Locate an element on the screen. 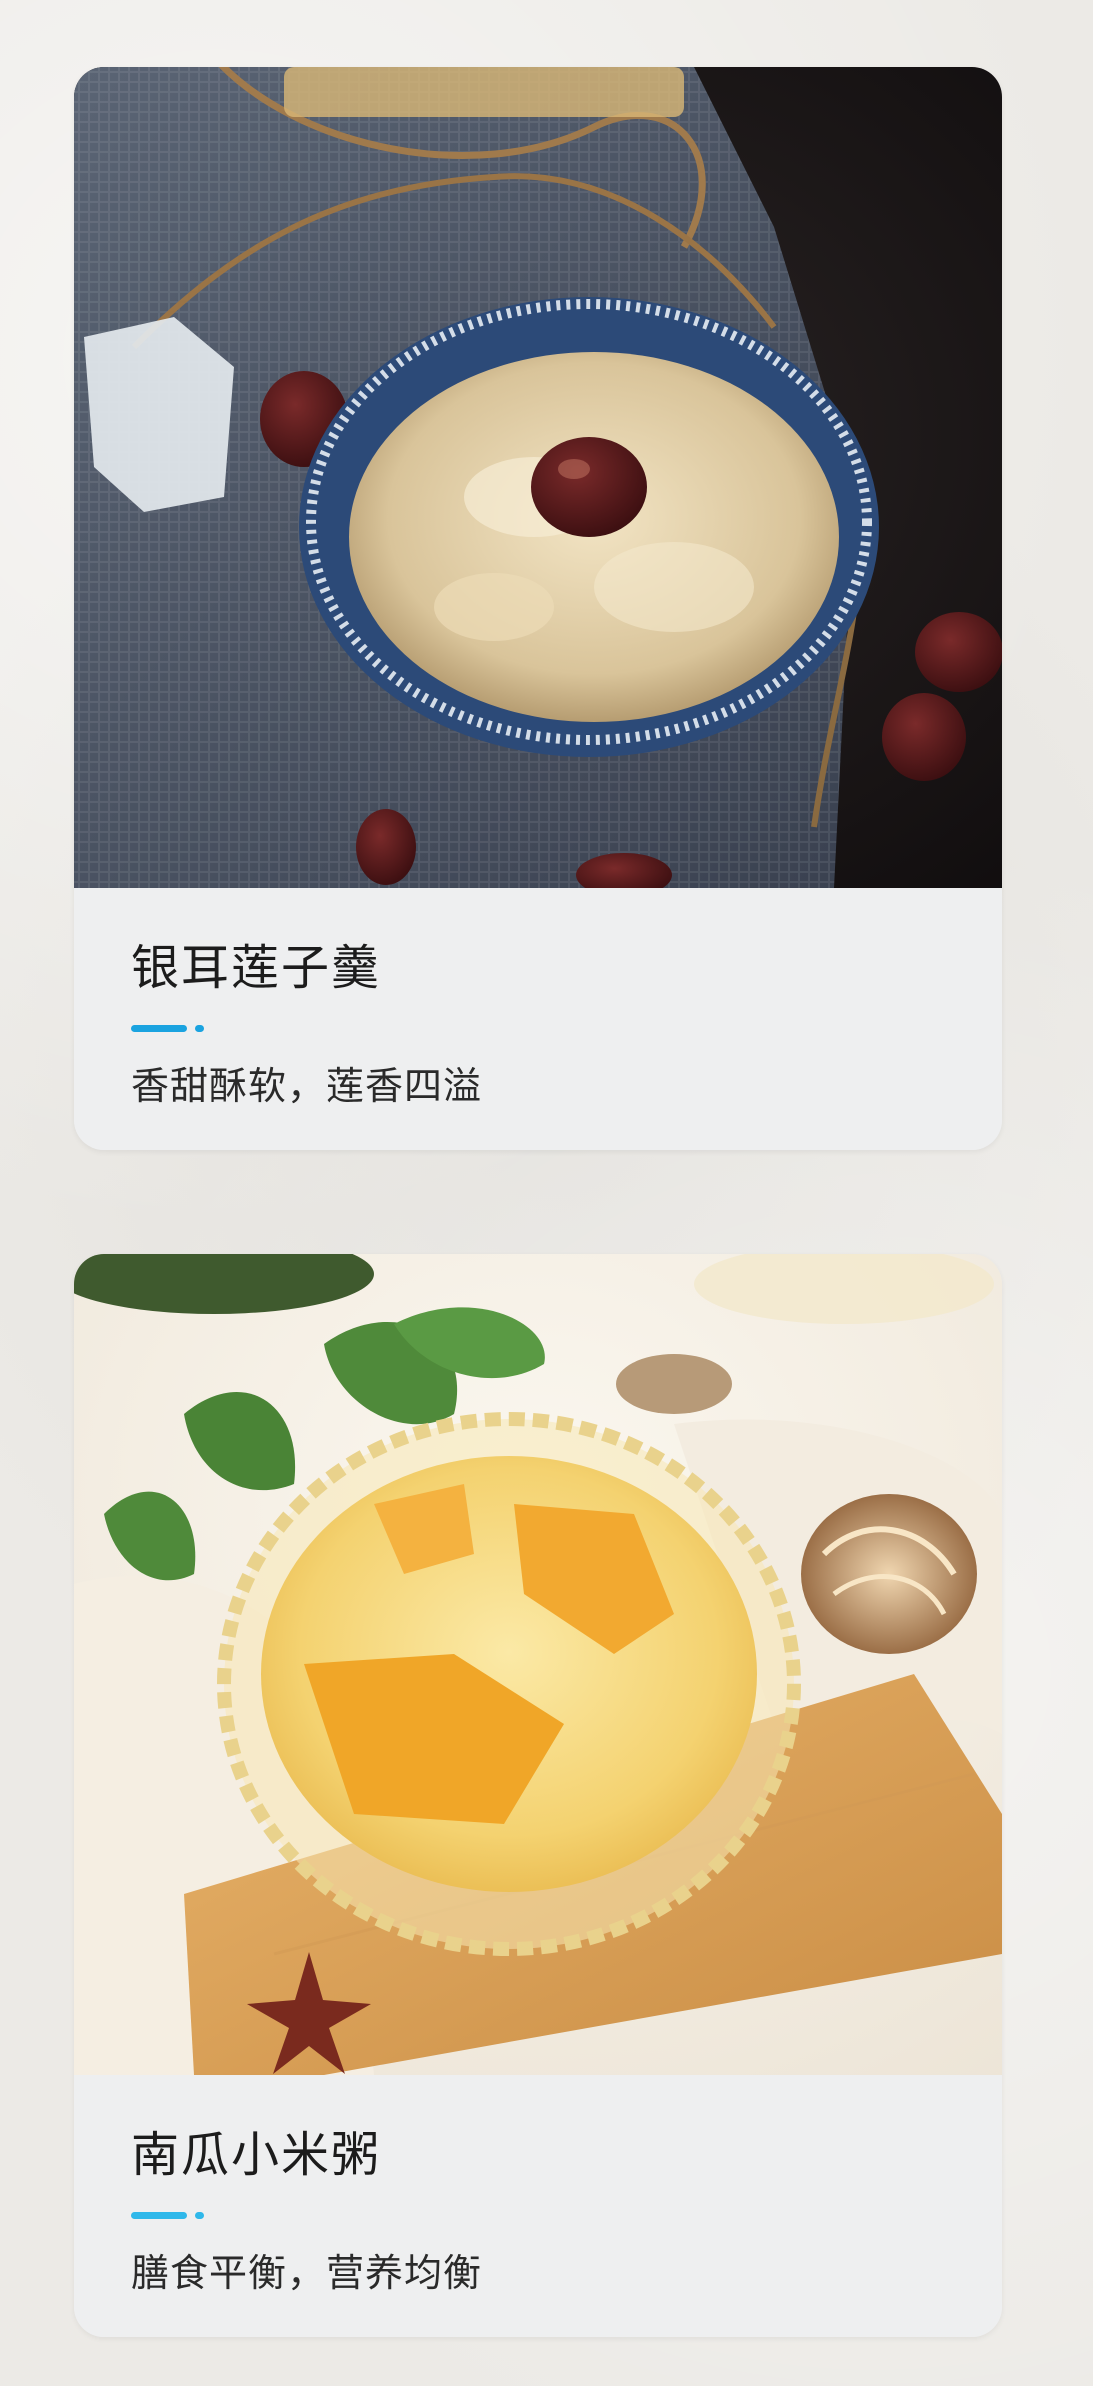 This screenshot has height=2386, width=1093. card-title: 南瓜小米粥 is located at coordinates (256, 2155).